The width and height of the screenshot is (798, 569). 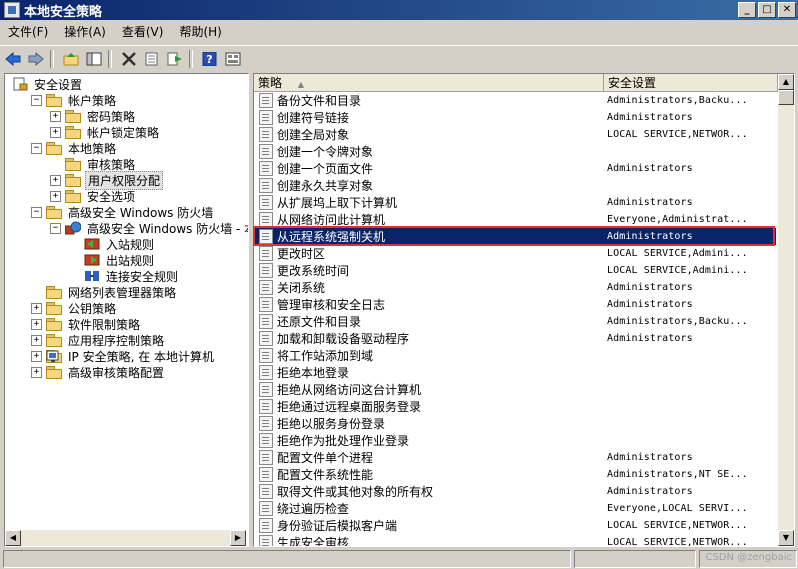 What do you see at coordinates (515, 389) in the screenshot?
I see `policy-row: 拒绝从网络访问这台计算机` at bounding box center [515, 389].